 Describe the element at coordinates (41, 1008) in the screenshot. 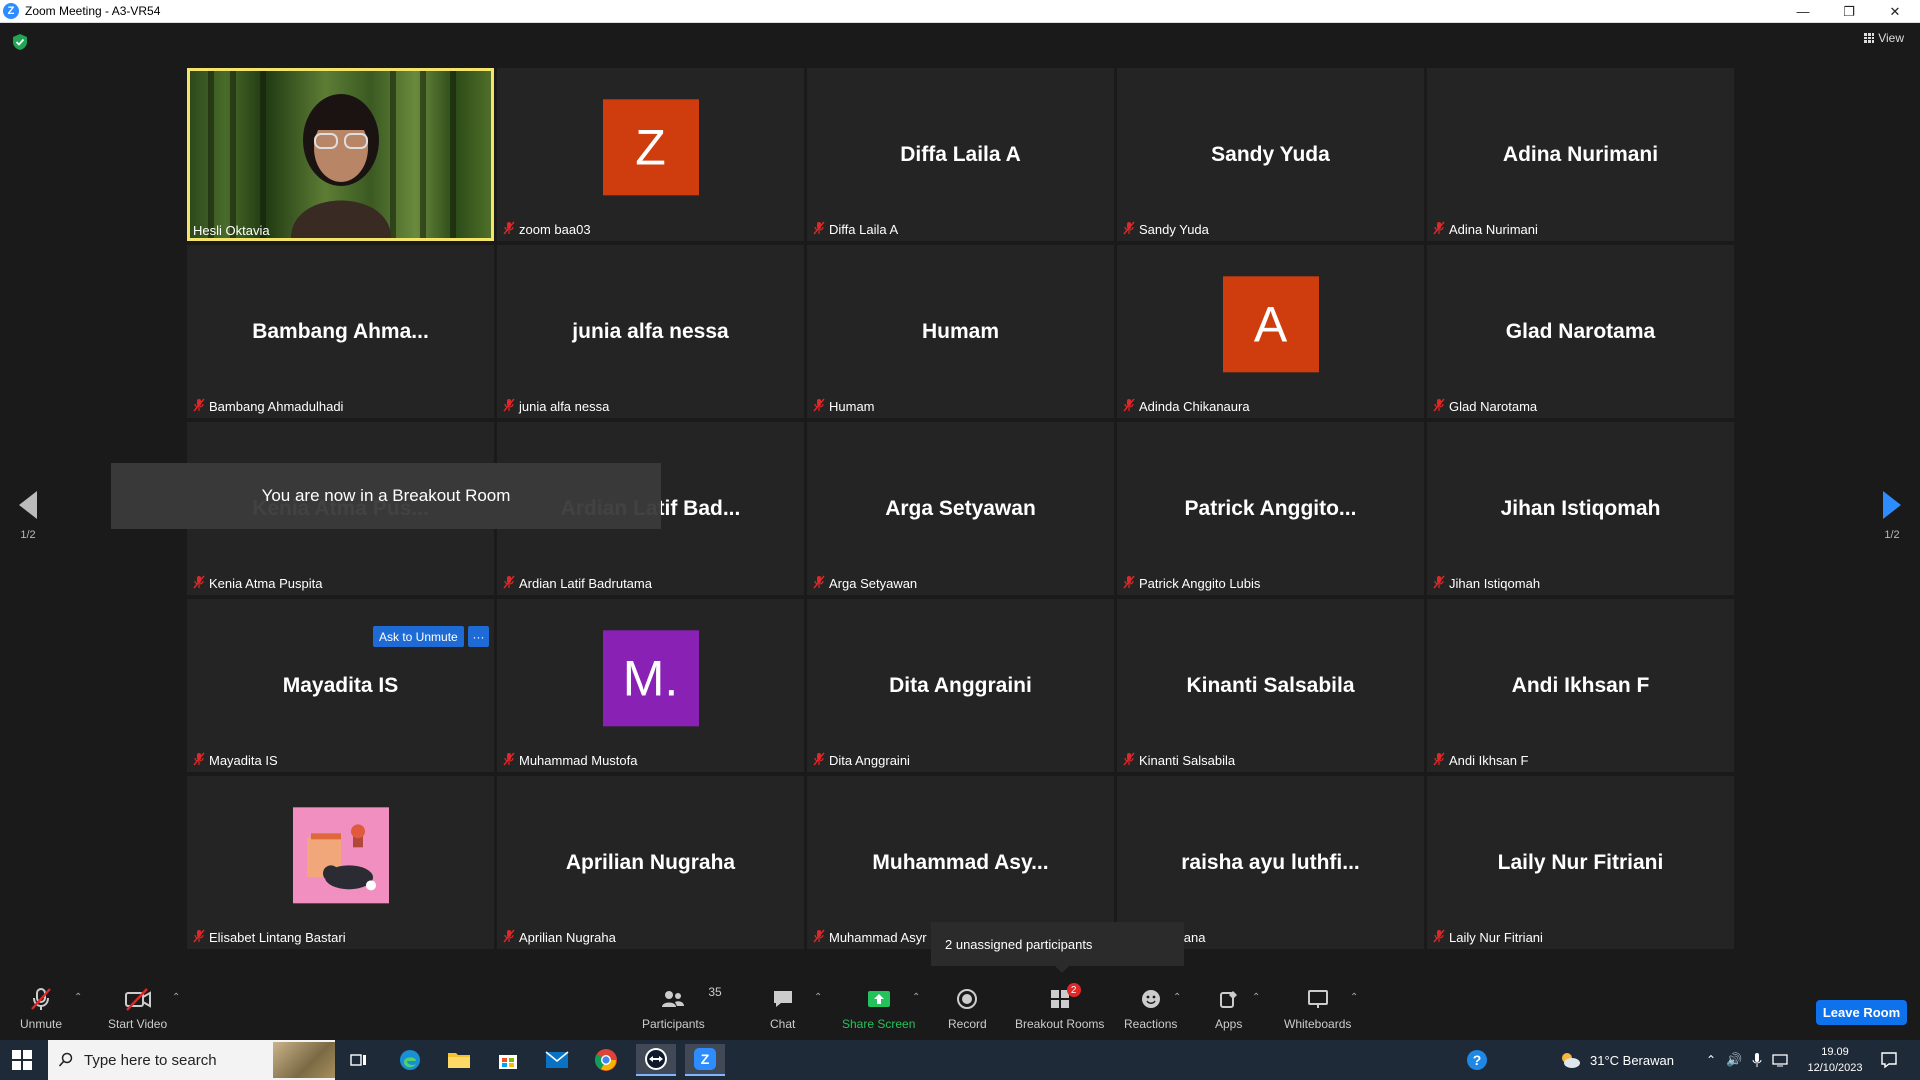

I see `unmute-button: Unmute` at that location.